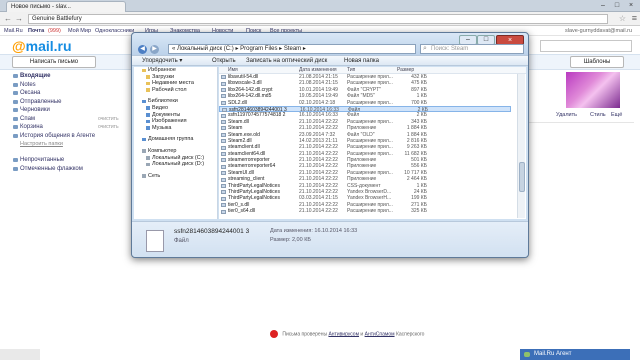  What do you see at coordinates (603, 5) in the screenshot?
I see `minimize-icon: –` at bounding box center [603, 5].